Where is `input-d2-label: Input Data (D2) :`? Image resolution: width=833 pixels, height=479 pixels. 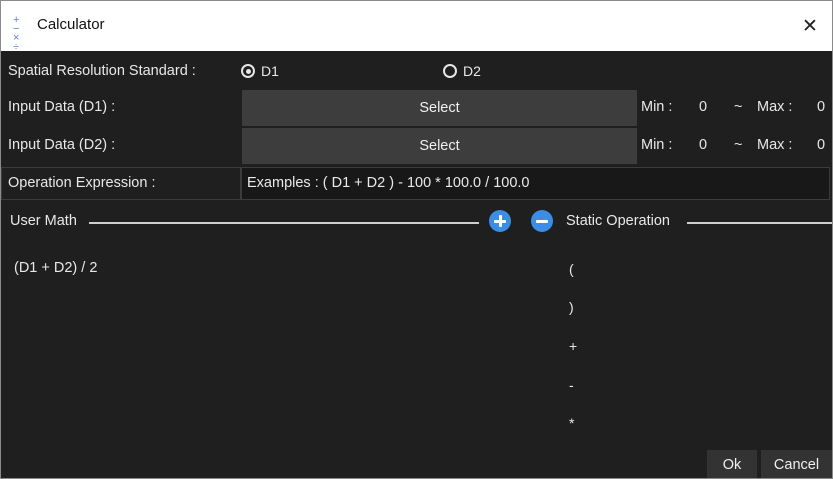 input-d2-label: Input Data (D2) : is located at coordinates (62, 145).